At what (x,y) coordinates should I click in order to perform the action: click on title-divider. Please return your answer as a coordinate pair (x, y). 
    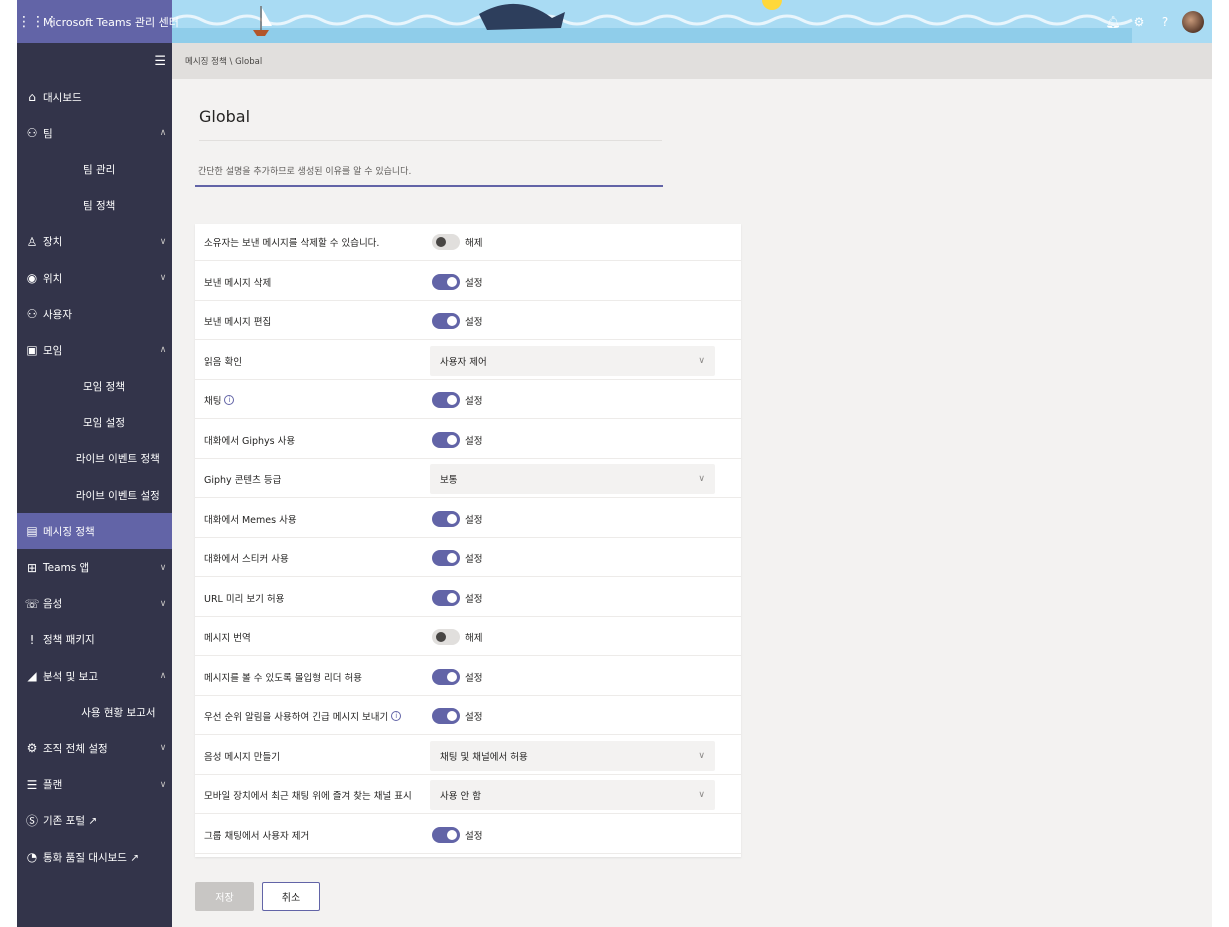
    Looking at the image, I should click on (430, 140).